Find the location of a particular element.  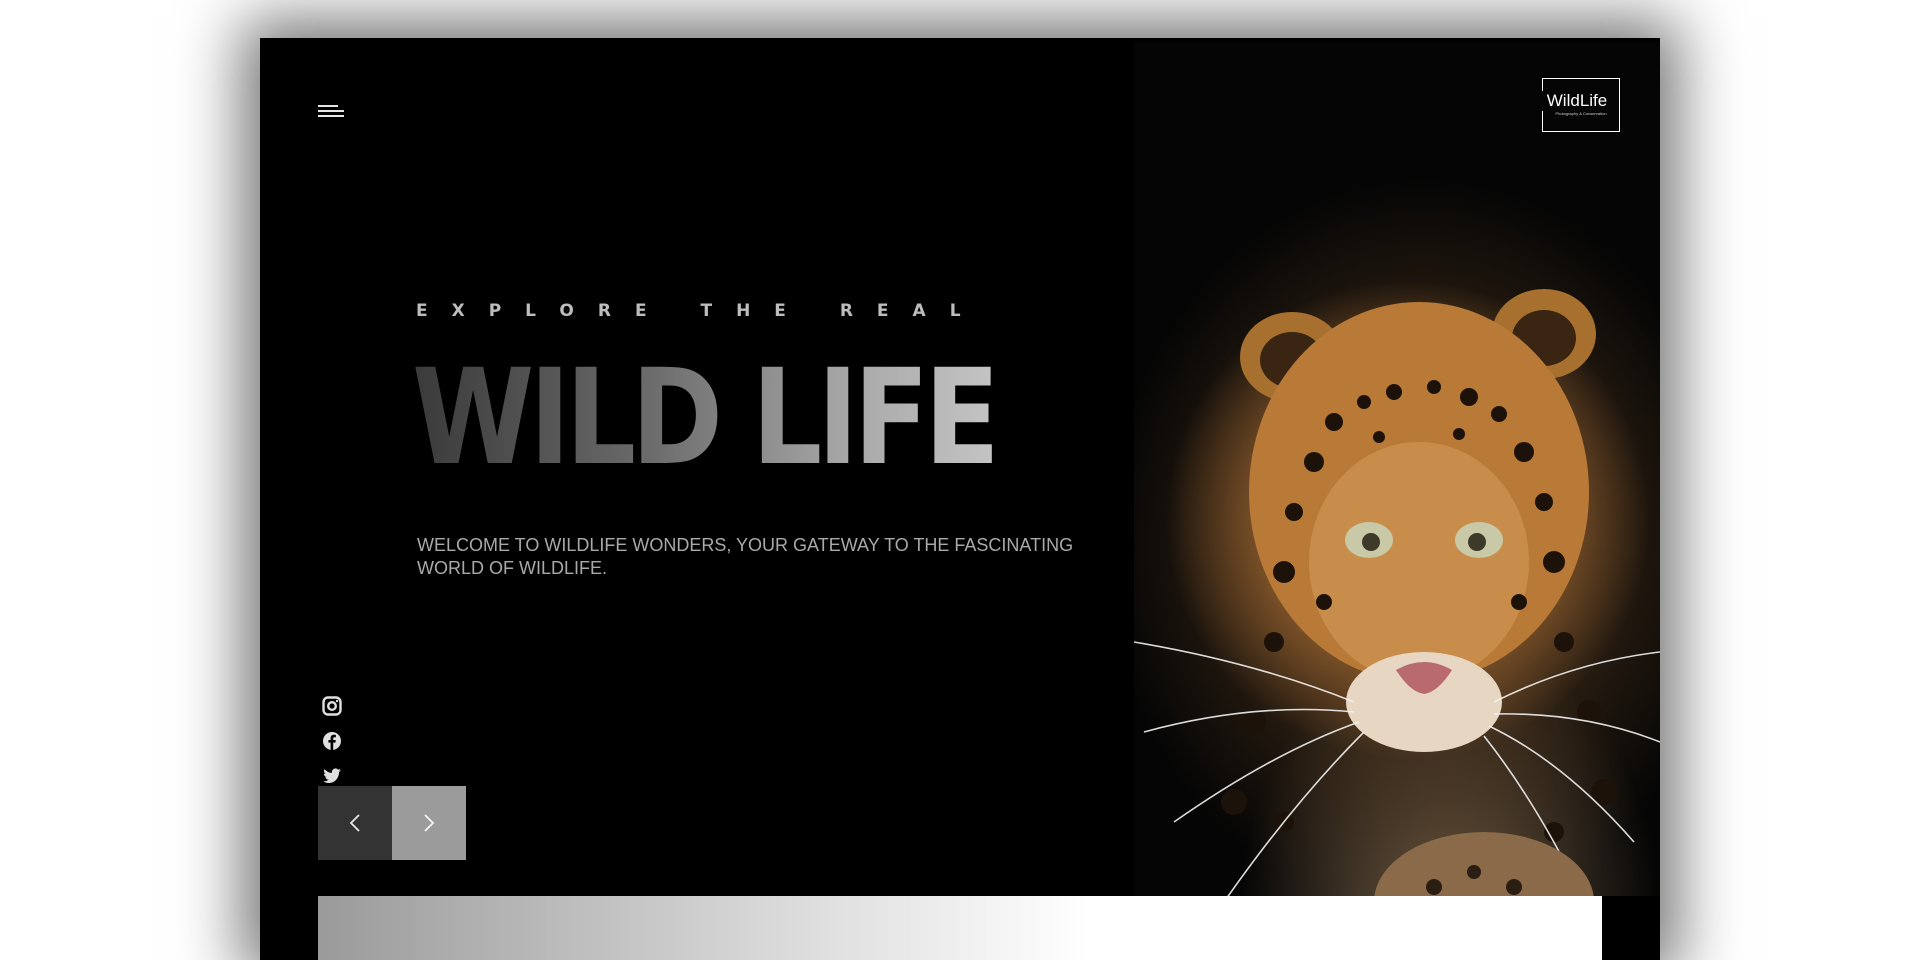

next-slide-button is located at coordinates (429, 823).